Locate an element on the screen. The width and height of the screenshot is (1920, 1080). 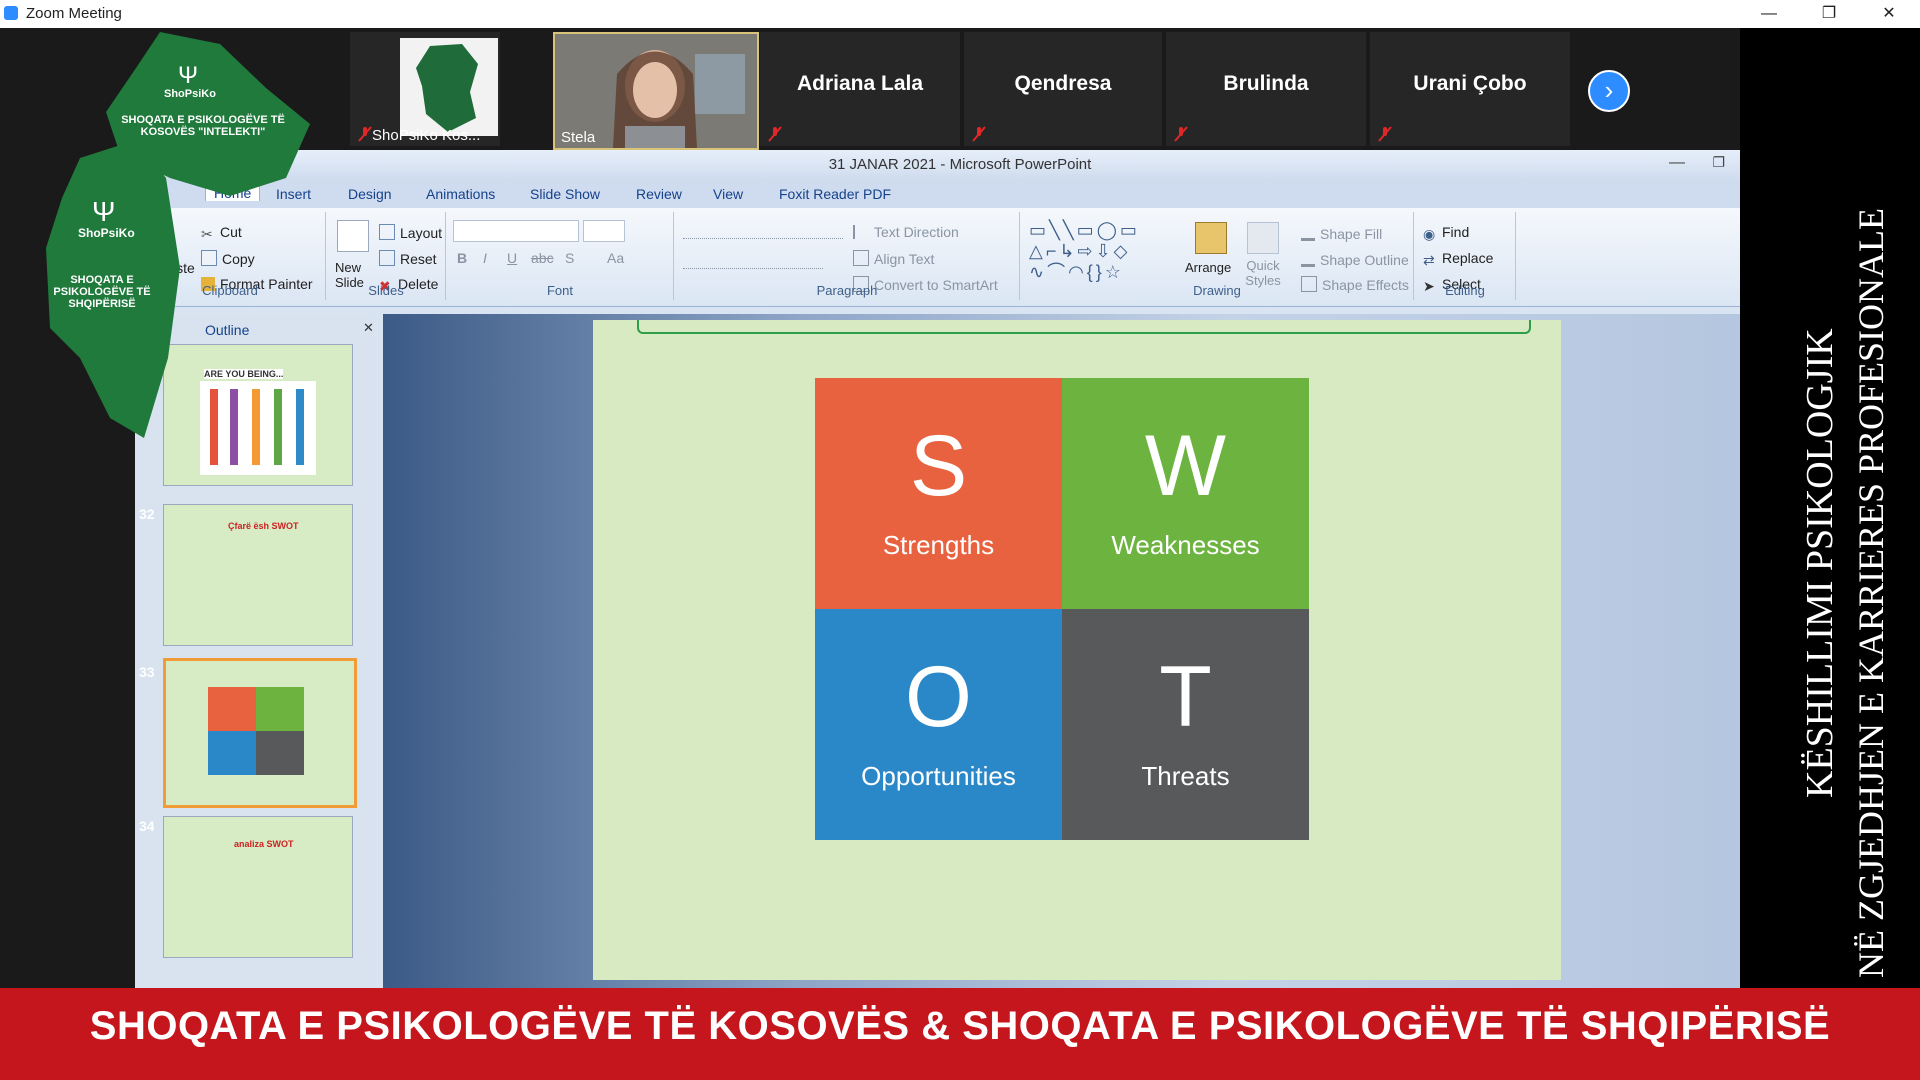
change-case-button: Aa is located at coordinates (615, 258).